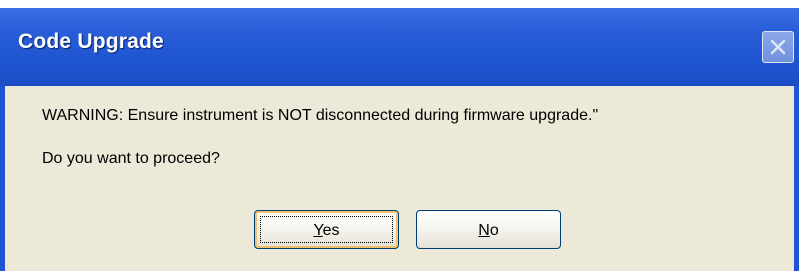 The width and height of the screenshot is (799, 271). What do you see at coordinates (796, 178) in the screenshot?
I see `window-border-right` at bounding box center [796, 178].